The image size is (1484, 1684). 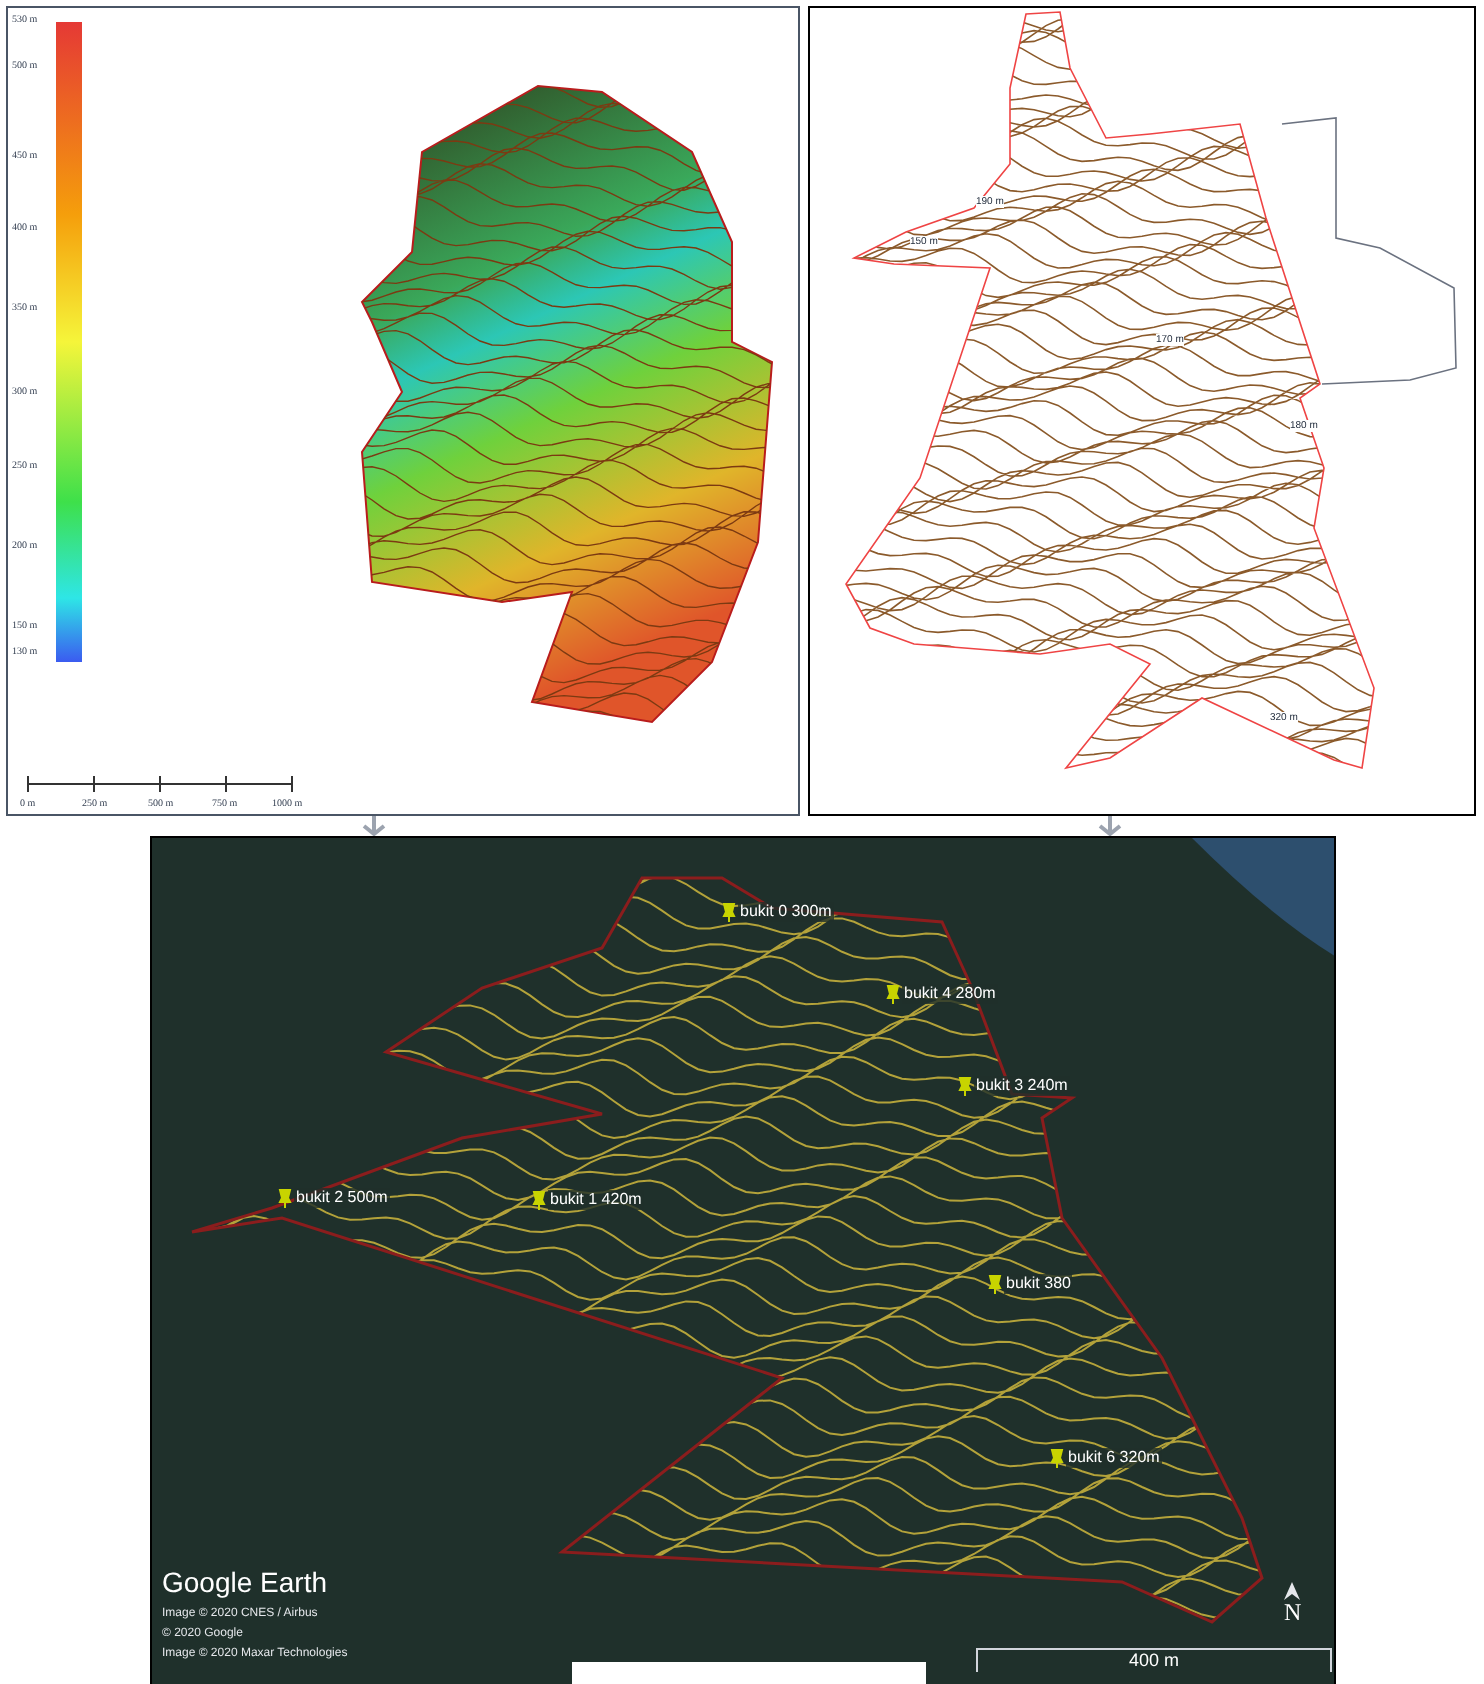 I want to click on placemark-label: bukit 4 280m, so click(x=950, y=994).